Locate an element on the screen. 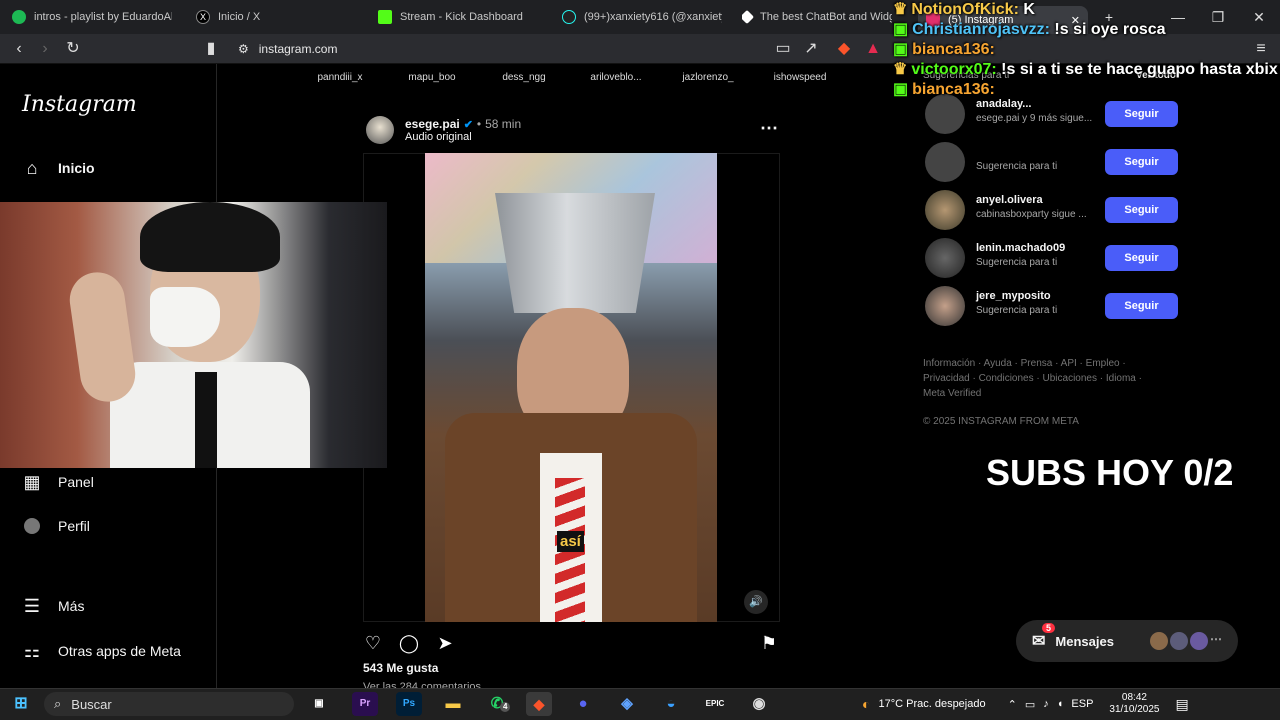  windows-start-icon: ⊞ is located at coordinates (21, 704).